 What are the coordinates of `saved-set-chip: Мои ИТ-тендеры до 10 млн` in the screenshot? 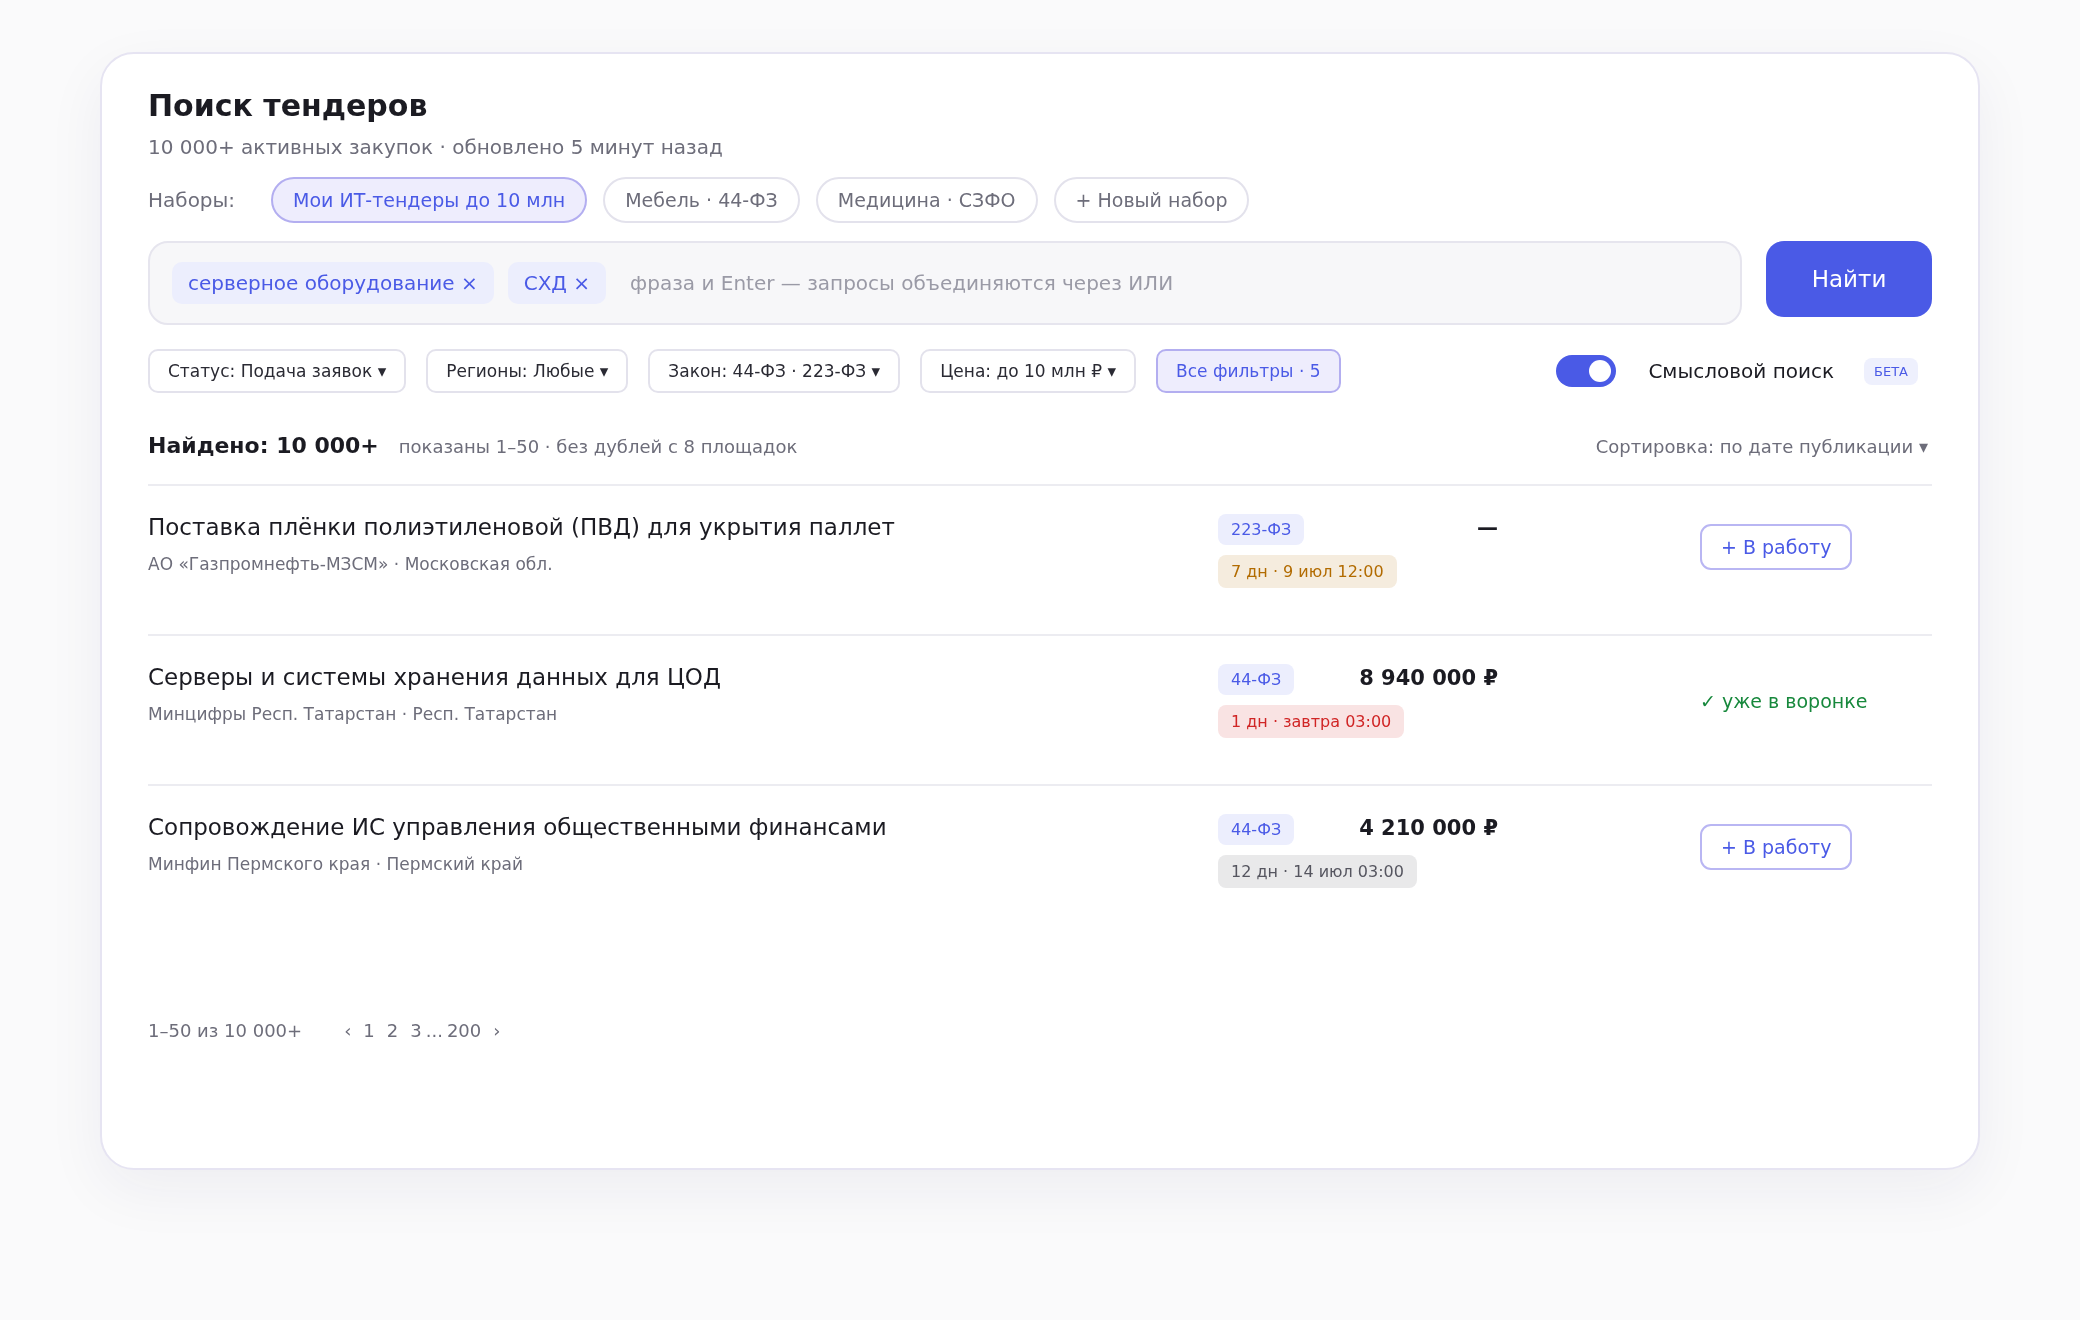 It's located at (429, 200).